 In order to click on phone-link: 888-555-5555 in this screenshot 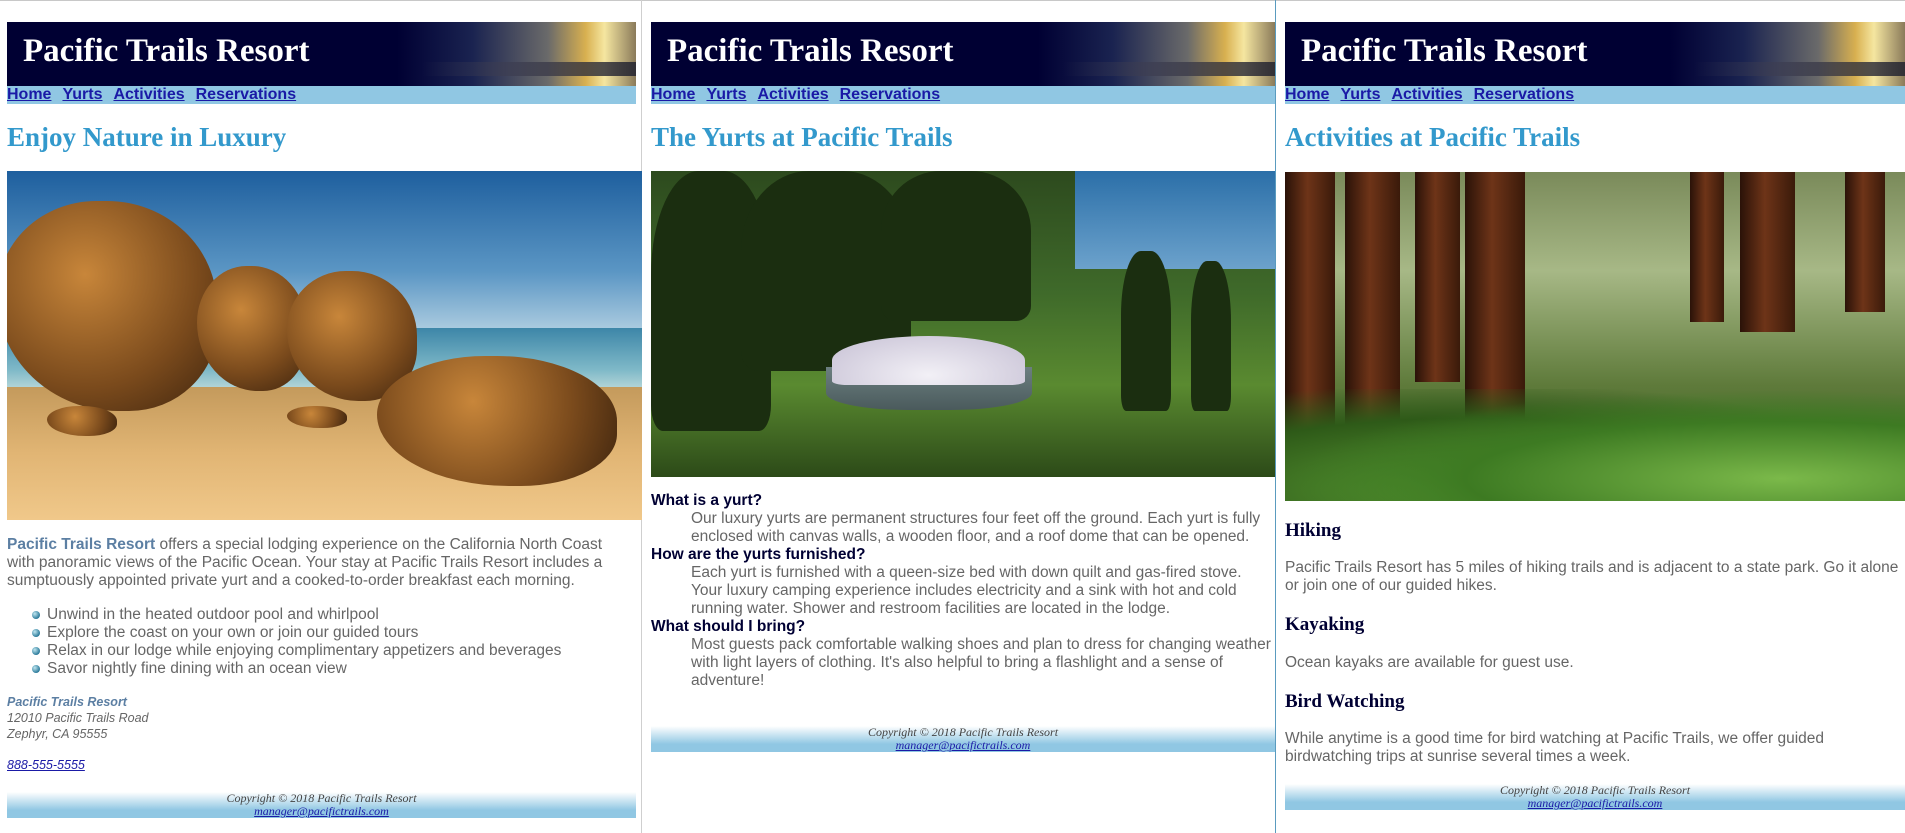, I will do `click(46, 765)`.